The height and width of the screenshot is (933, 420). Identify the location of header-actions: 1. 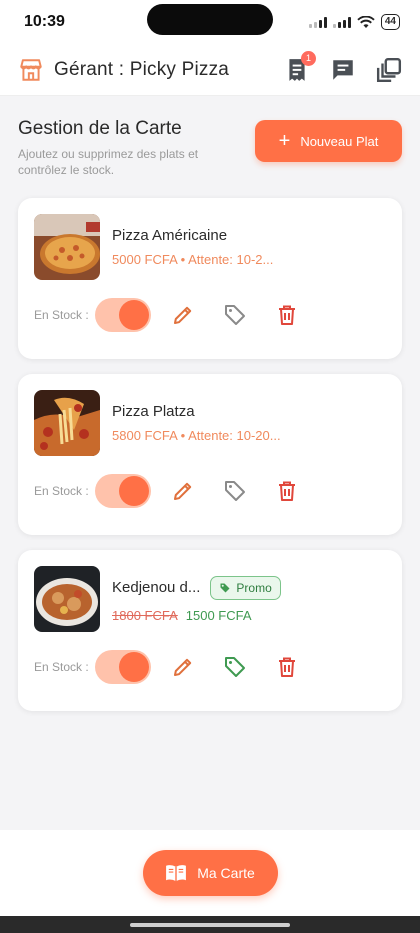
(343, 66).